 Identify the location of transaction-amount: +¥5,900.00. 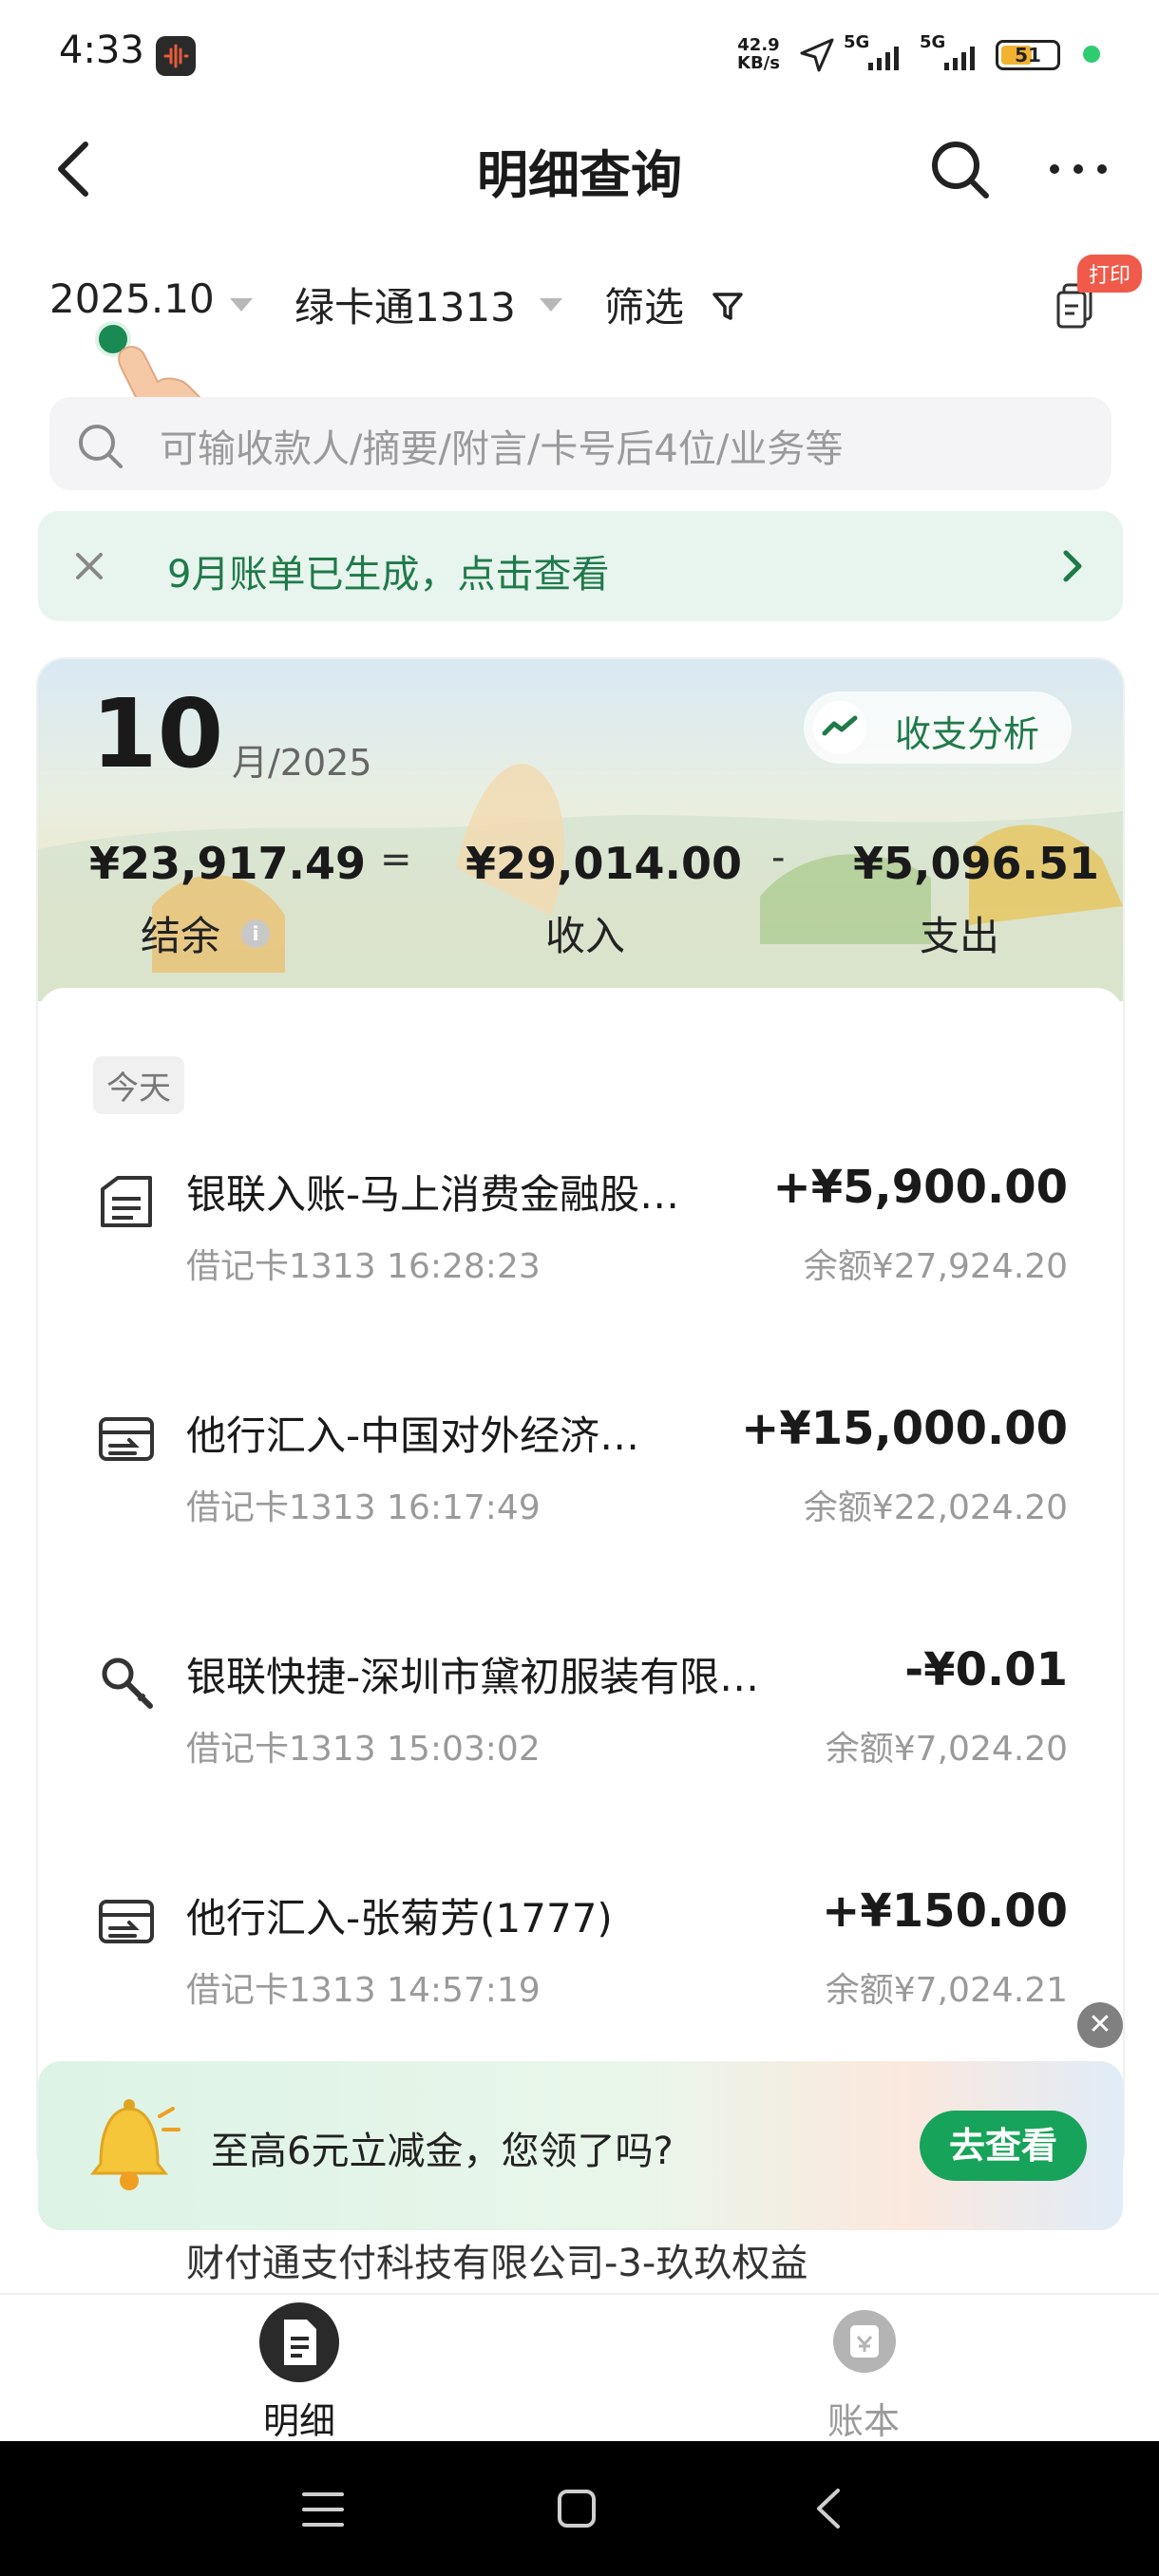
(920, 1187).